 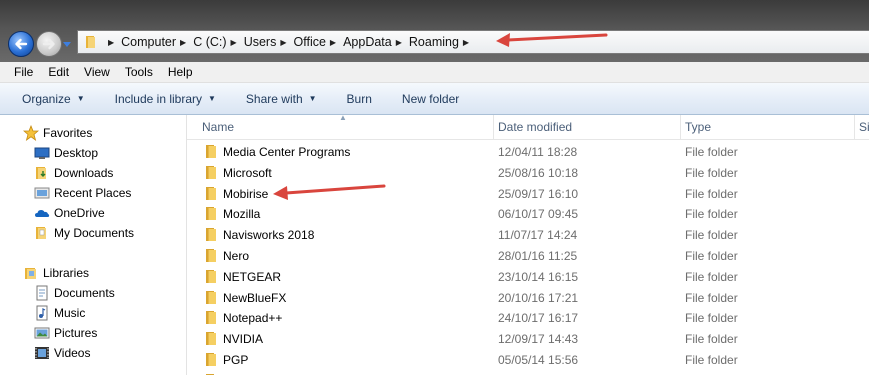 What do you see at coordinates (698, 127) in the screenshot?
I see `column-header-type: Type` at bounding box center [698, 127].